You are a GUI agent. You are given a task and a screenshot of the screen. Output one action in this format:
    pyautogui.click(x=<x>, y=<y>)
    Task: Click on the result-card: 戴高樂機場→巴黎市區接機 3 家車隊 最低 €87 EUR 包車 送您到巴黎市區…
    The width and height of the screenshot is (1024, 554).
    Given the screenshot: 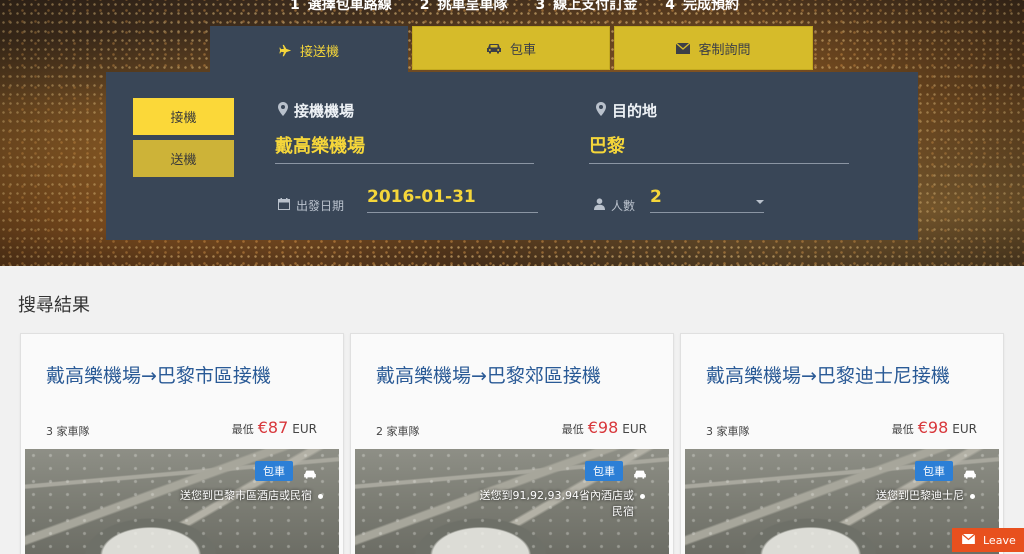 What is the action you would take?
    pyautogui.click(x=182, y=443)
    